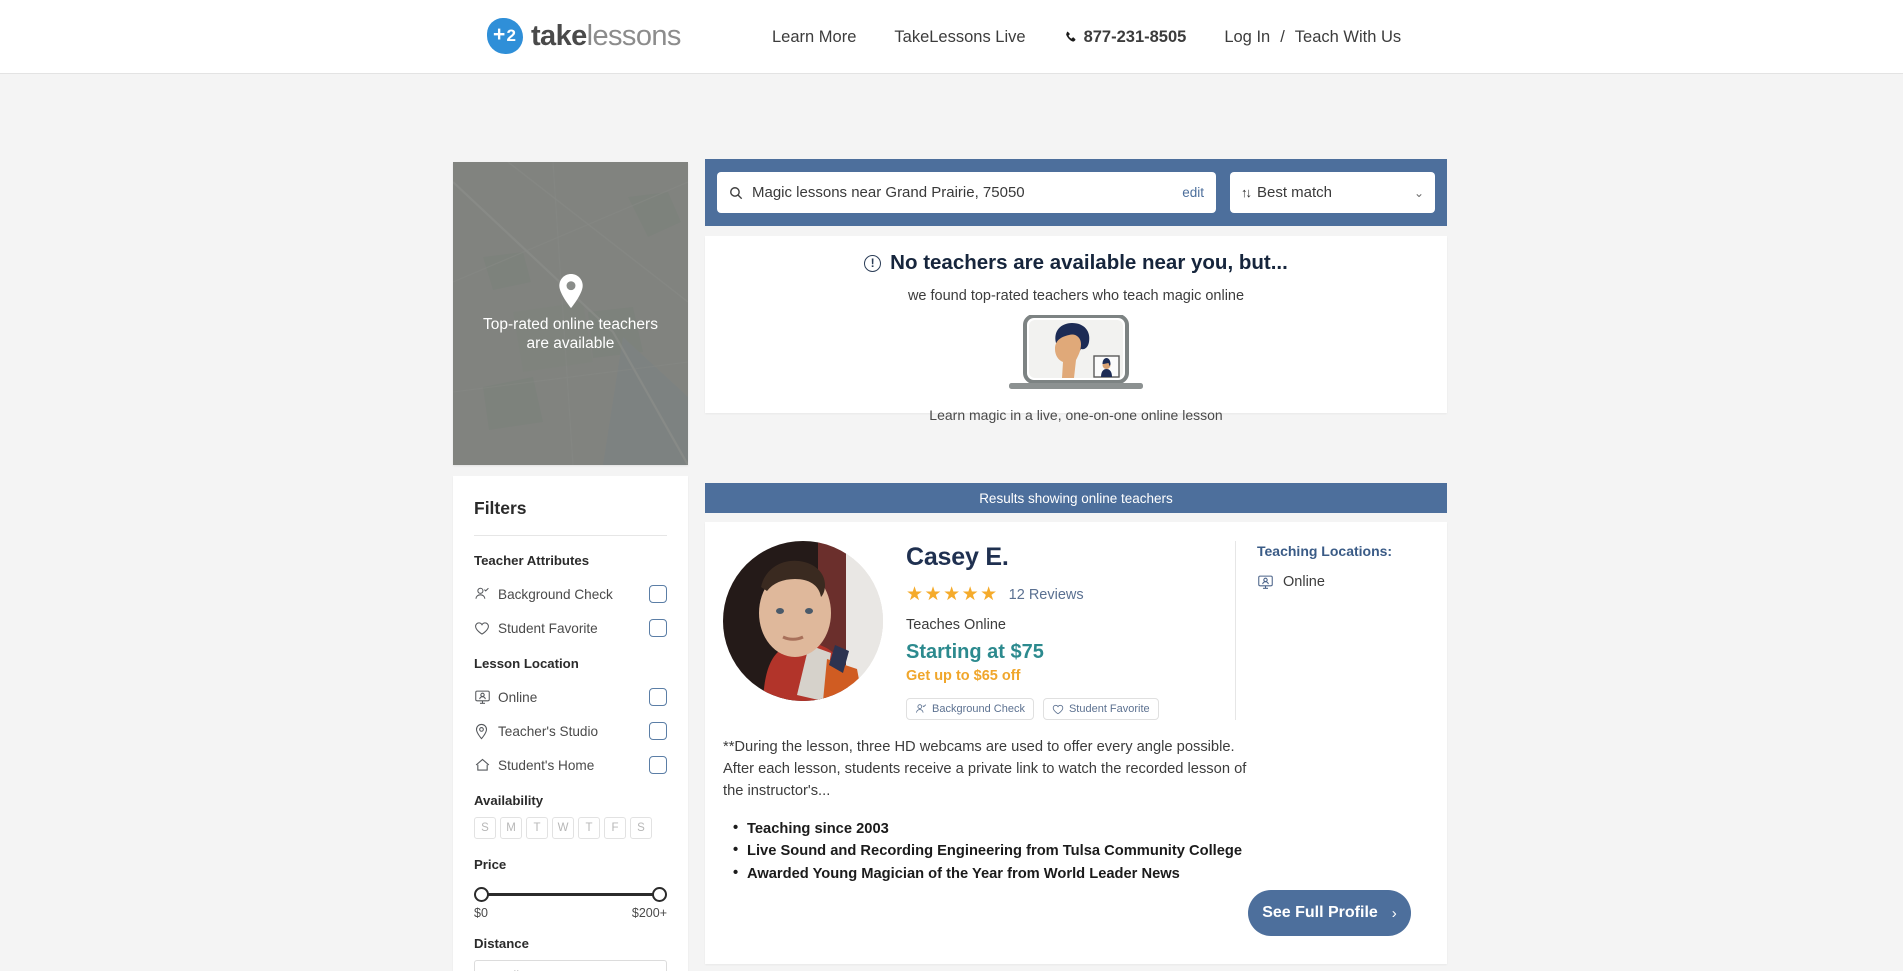 This screenshot has height=971, width=1903. I want to click on price-slider-track, so click(570, 894).